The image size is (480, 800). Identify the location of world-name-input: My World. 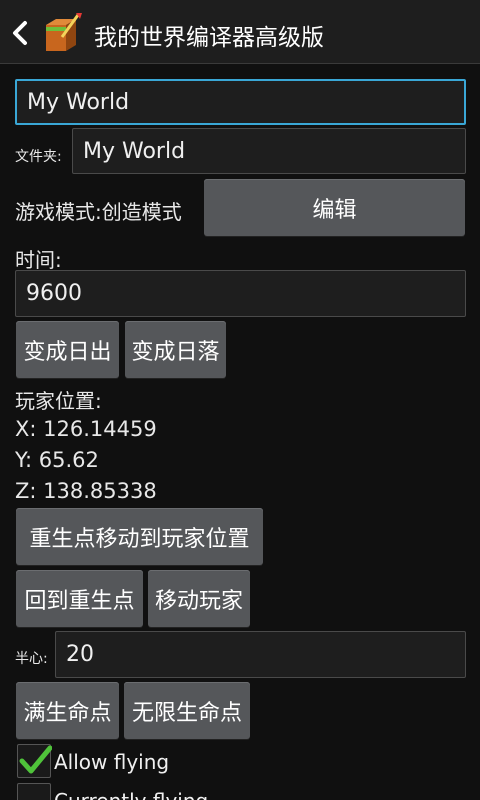
(240, 102).